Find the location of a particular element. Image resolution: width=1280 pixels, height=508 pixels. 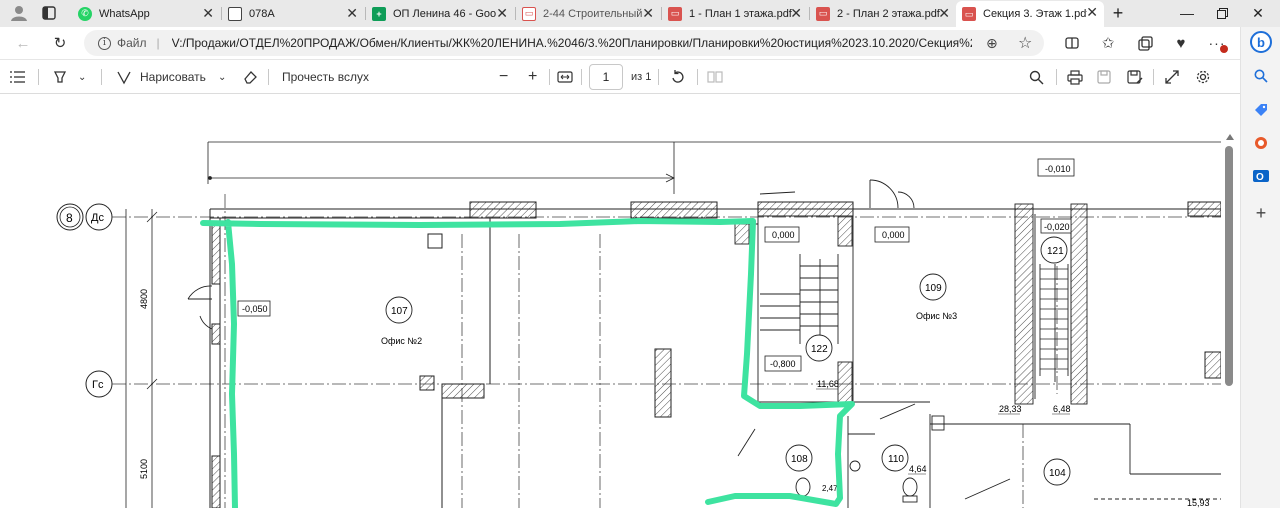

tab-section-3: ▭ Секция 3. Этаж 1.pdf ✕ is located at coordinates (1030, 14).